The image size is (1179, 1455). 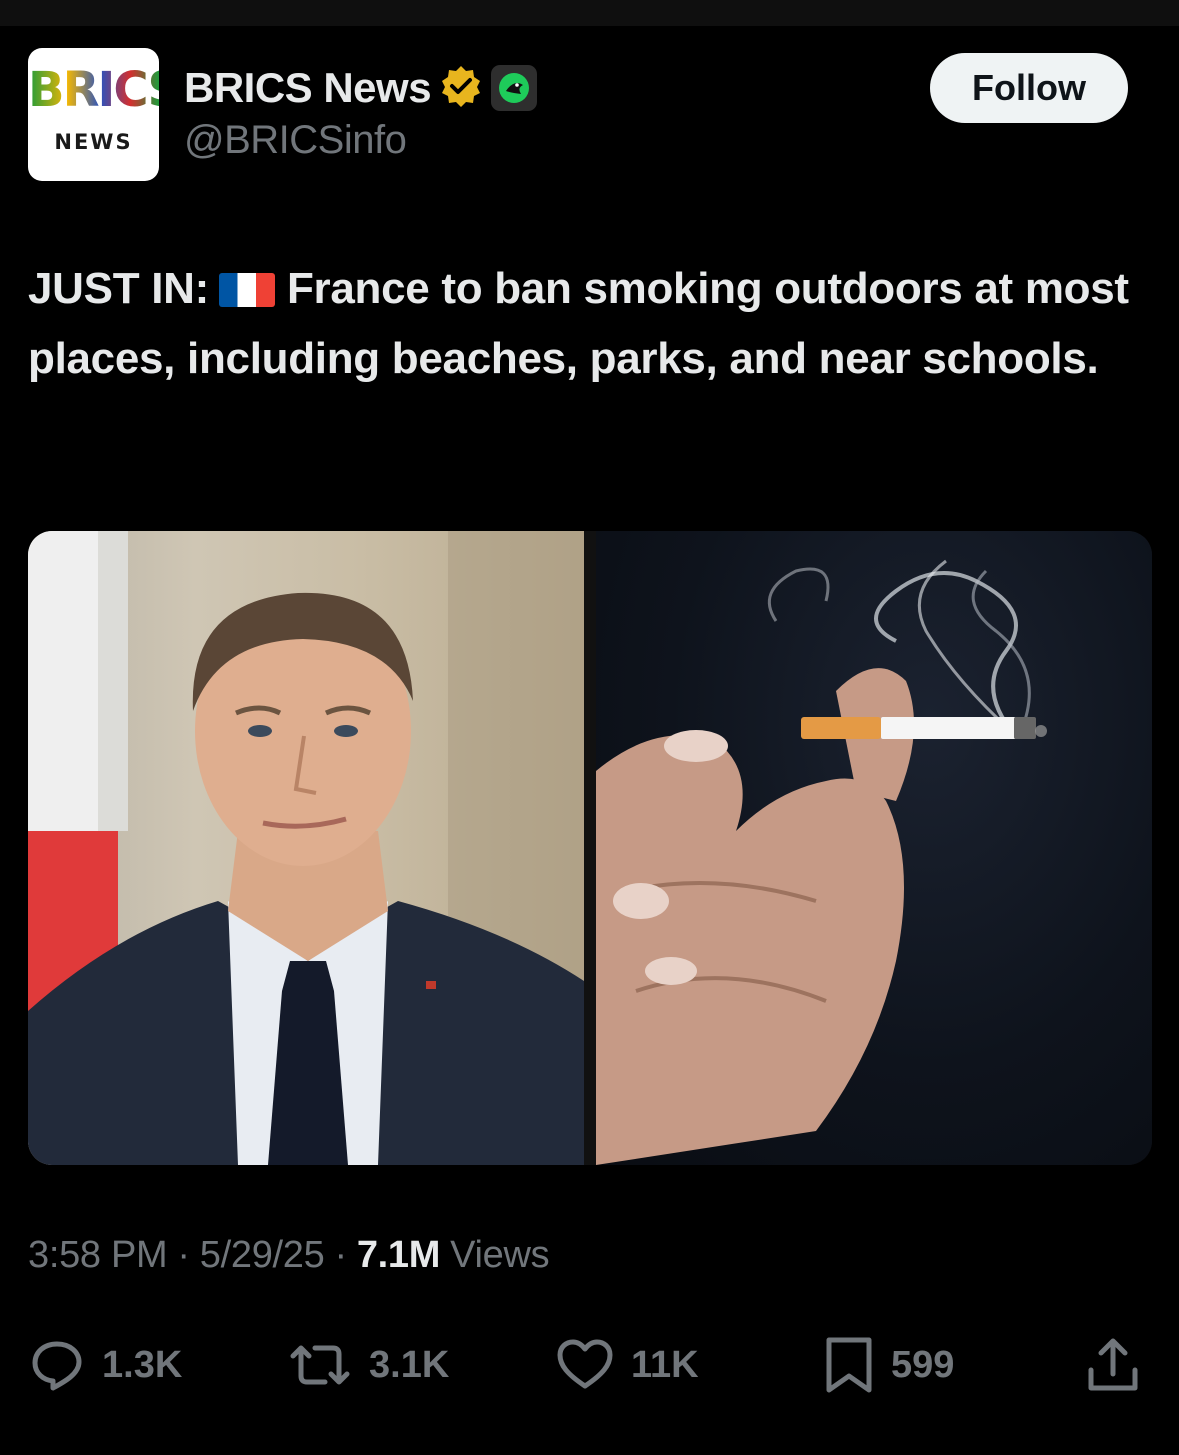 What do you see at coordinates (923, 1364) in the screenshot?
I see `bookmark-count: 599` at bounding box center [923, 1364].